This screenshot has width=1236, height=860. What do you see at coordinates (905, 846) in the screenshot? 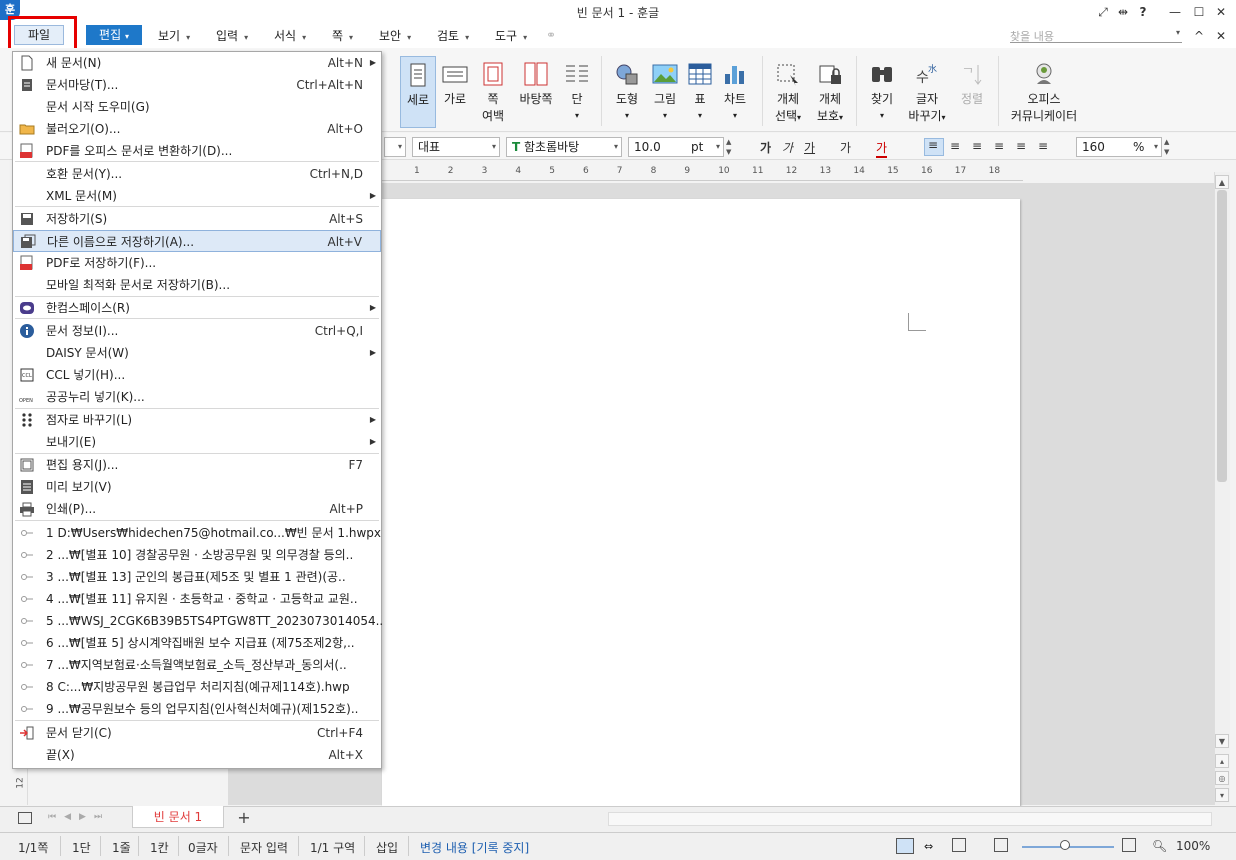
I see `view-normal-icon` at bounding box center [905, 846].